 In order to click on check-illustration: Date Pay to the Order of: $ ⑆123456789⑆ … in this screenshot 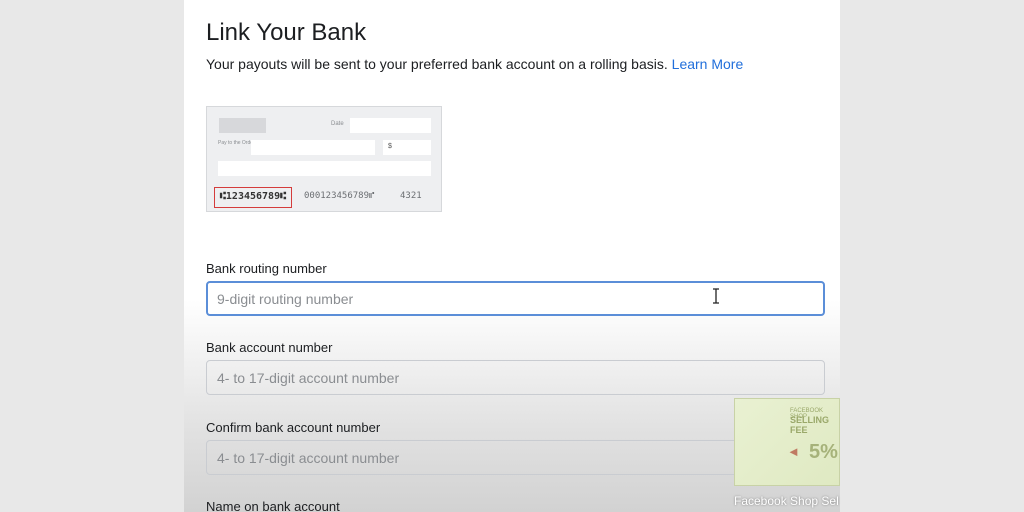, I will do `click(324, 159)`.